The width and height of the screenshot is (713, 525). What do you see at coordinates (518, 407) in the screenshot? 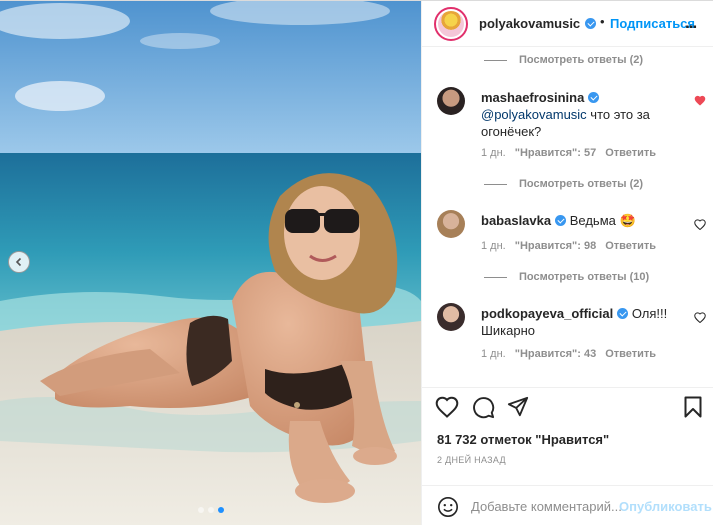
I see `share-send-icon` at bounding box center [518, 407].